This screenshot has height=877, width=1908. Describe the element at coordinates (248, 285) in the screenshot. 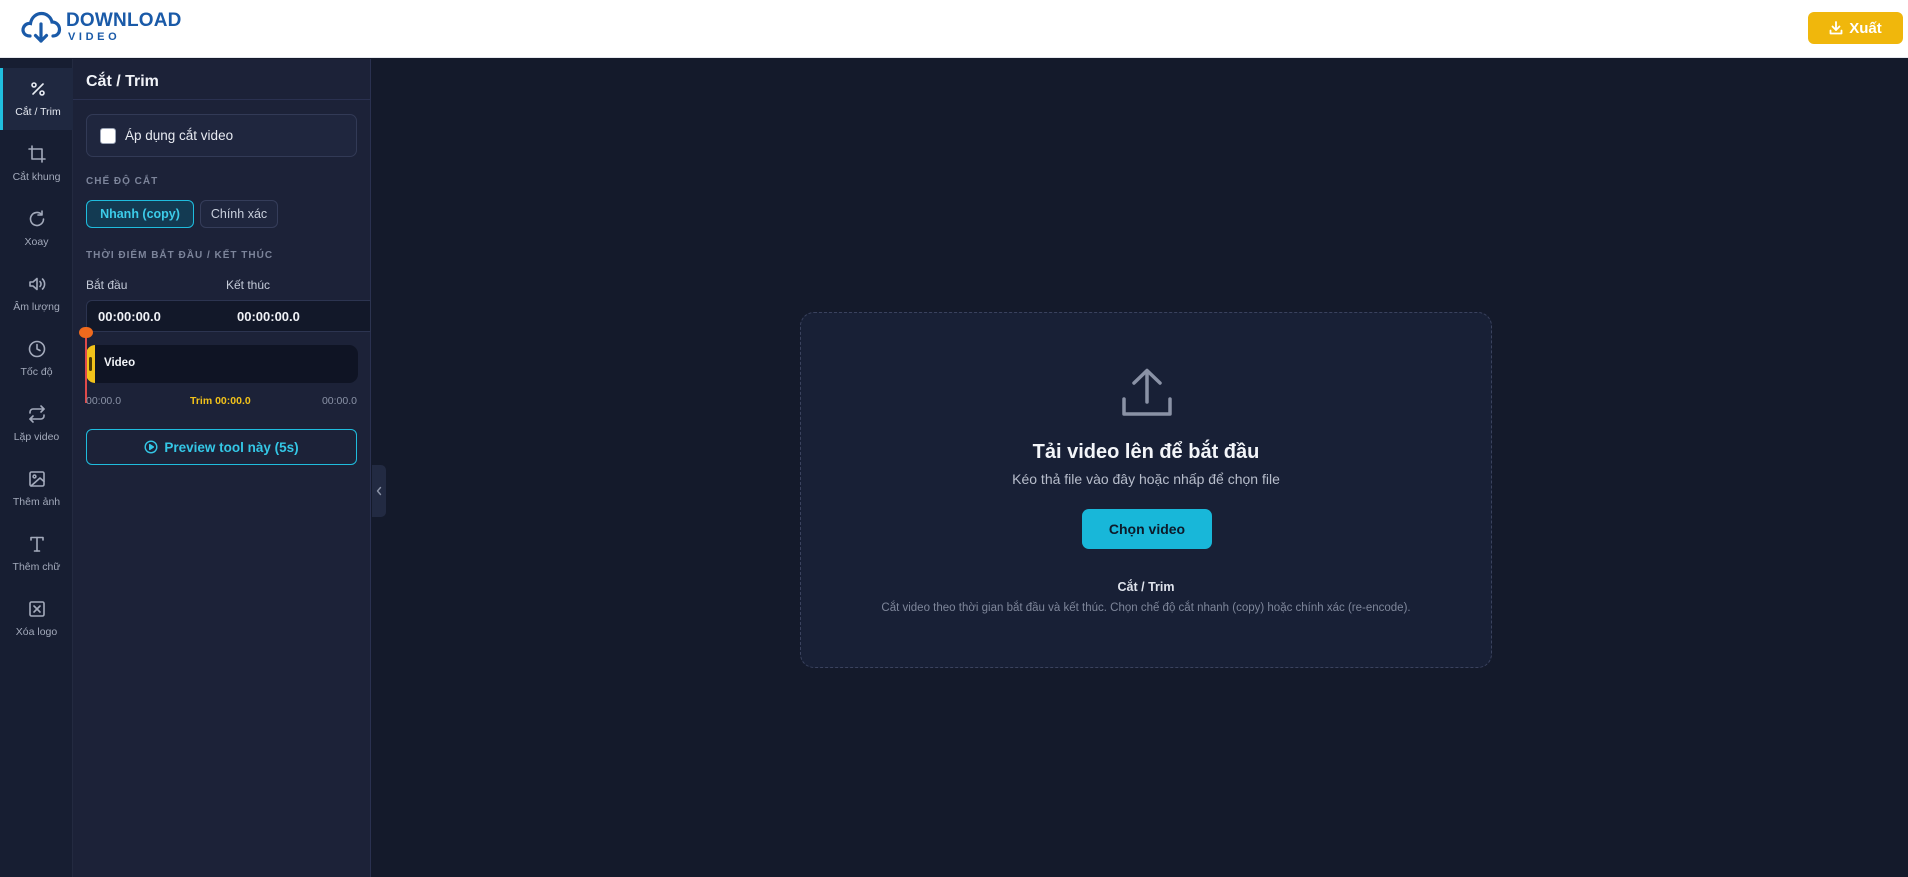

I see `end-time-label: Kết thúc` at that location.